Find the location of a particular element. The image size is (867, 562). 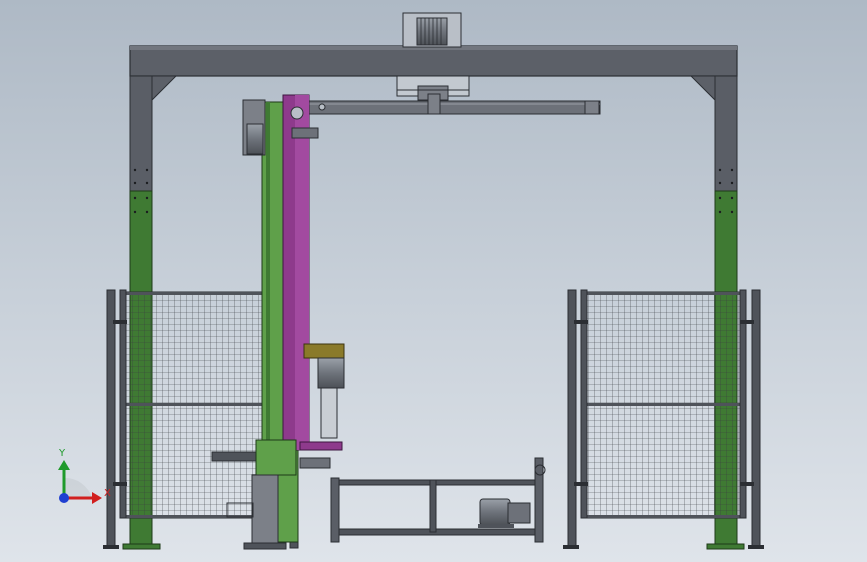

top-drive-motor is located at coordinates (432, 30).